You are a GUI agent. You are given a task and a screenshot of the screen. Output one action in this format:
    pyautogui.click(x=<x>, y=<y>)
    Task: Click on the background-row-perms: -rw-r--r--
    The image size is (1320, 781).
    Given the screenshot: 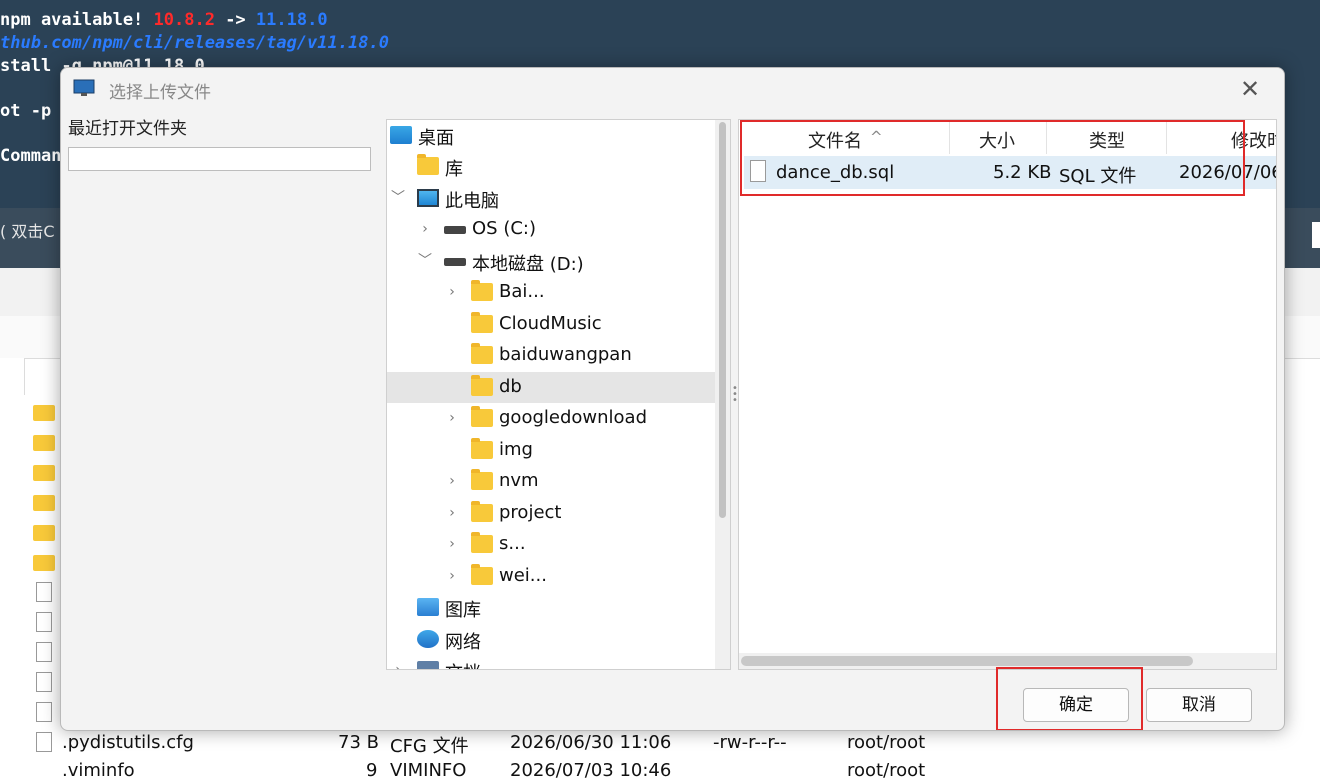 What is the action you would take?
    pyautogui.click(x=750, y=742)
    